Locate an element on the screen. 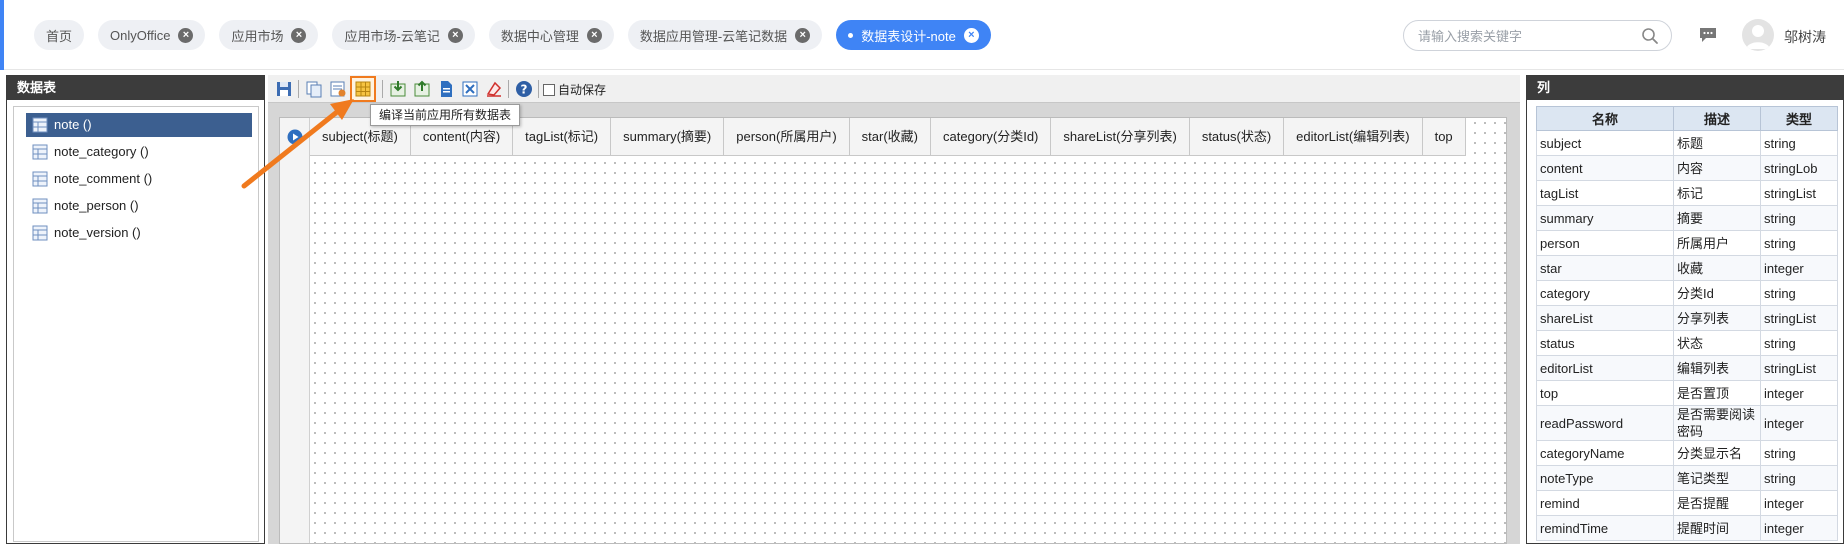 Image resolution: width=1844 pixels, height=544 pixels. autosave-toggle: 自动保存 is located at coordinates (574, 89).